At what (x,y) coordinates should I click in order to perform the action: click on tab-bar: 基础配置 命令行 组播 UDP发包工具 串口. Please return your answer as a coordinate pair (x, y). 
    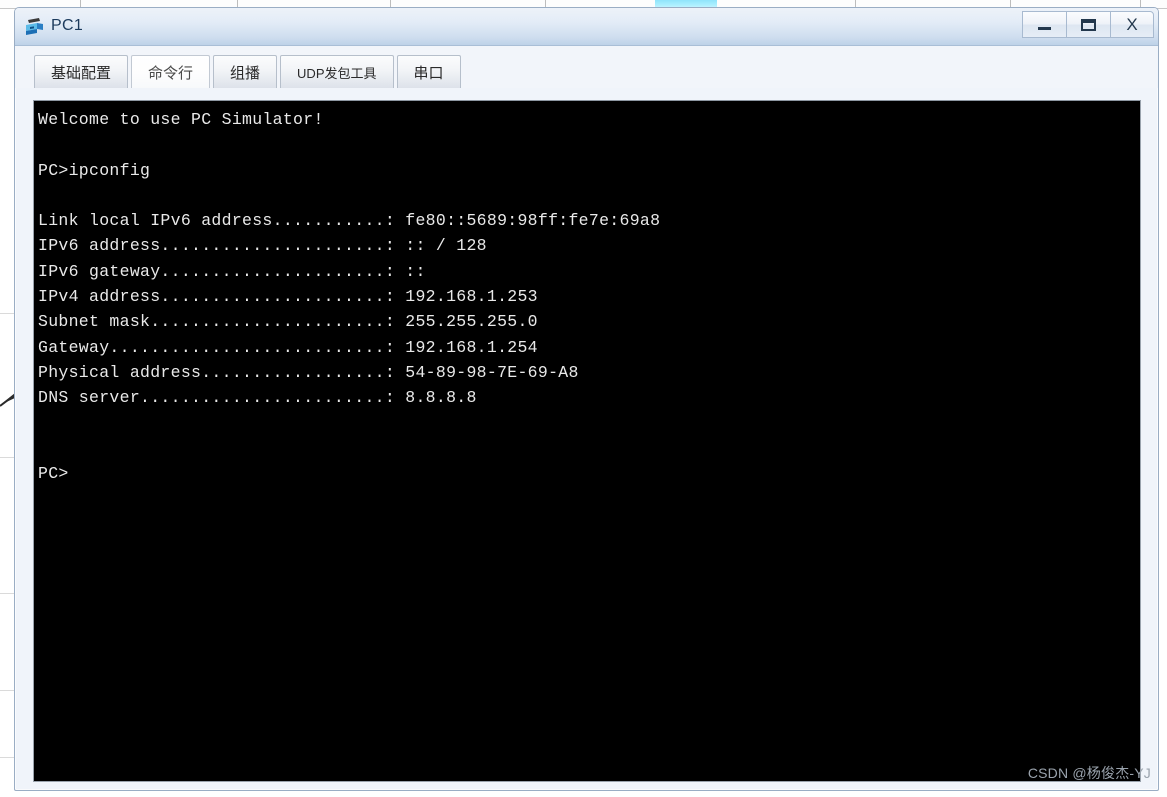
    Looking at the image, I should click on (586, 67).